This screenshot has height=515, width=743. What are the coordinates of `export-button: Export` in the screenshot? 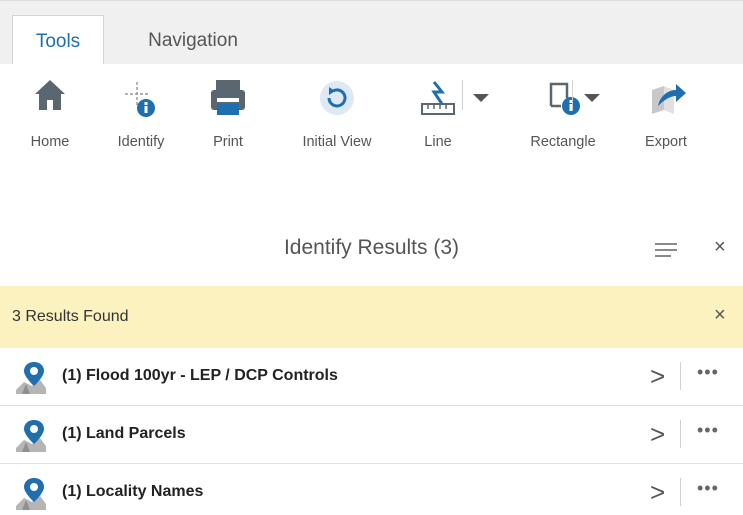 It's located at (666, 113).